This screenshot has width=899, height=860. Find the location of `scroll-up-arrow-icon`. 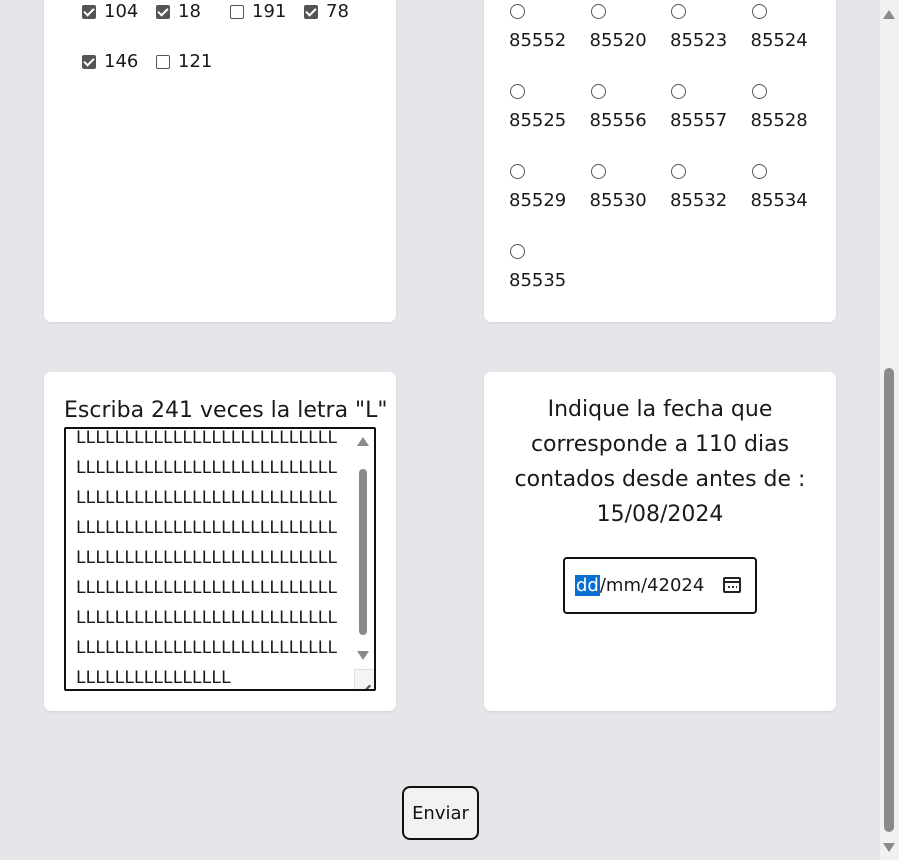

scroll-up-arrow-icon is located at coordinates (363, 441).